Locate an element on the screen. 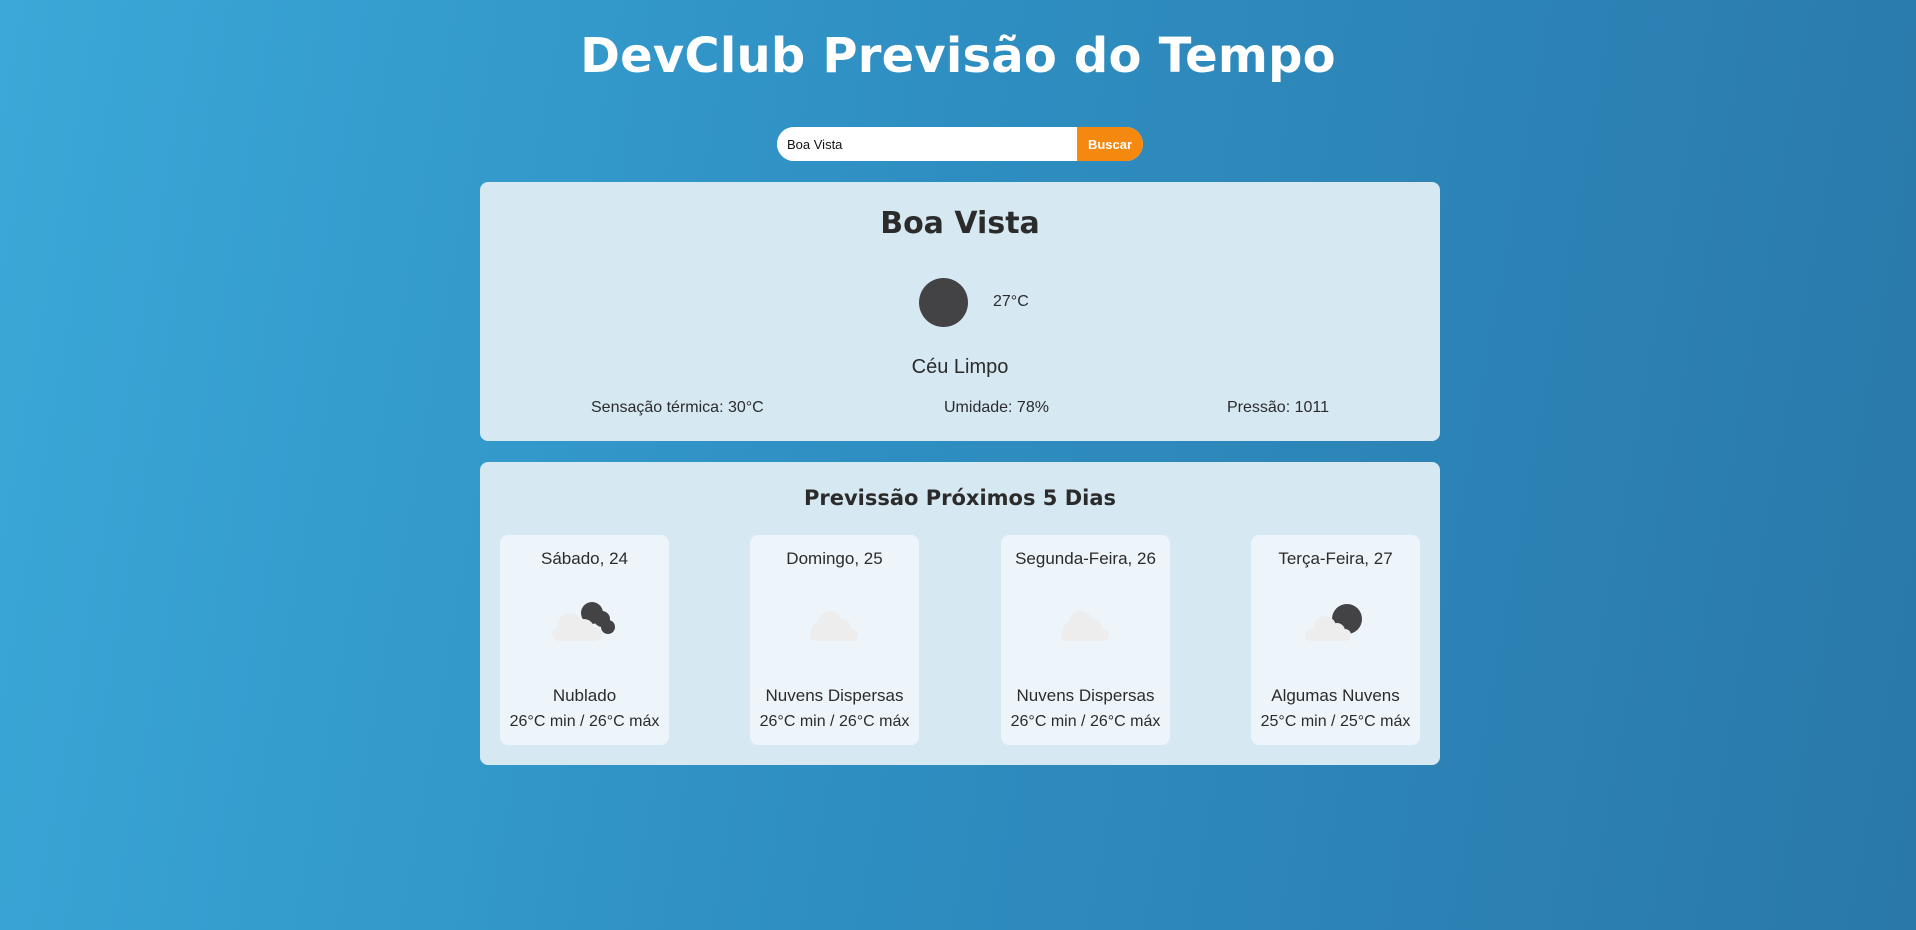 The width and height of the screenshot is (1916, 930). forecast-title: Previssão Próximos 5 Dias is located at coordinates (960, 498).